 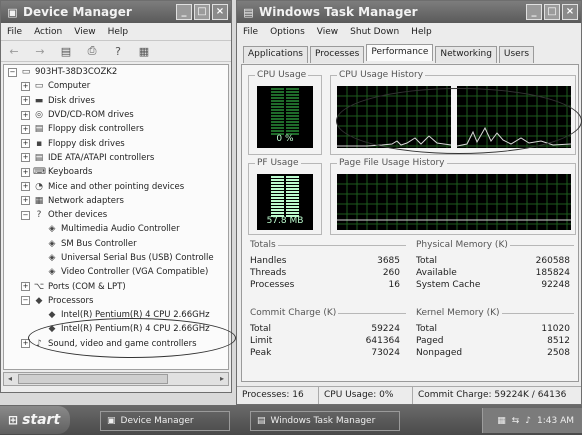 What do you see at coordinates (116, 72) in the screenshot?
I see `tree-node: − ▭ 903HT-38D3COZK2` at bounding box center [116, 72].